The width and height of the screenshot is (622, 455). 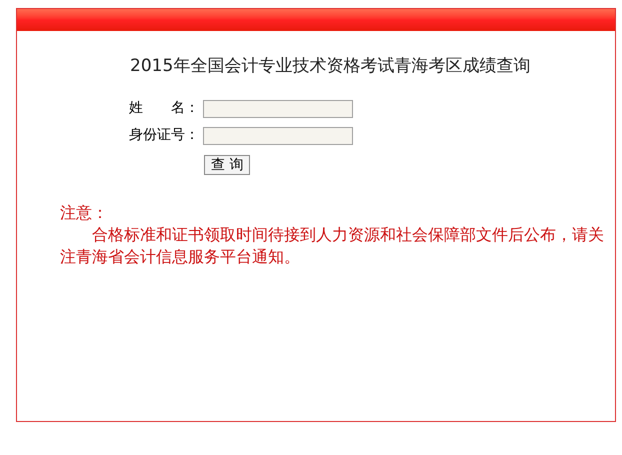 What do you see at coordinates (84, 213) in the screenshot?
I see `notice-heading: 注意：` at bounding box center [84, 213].